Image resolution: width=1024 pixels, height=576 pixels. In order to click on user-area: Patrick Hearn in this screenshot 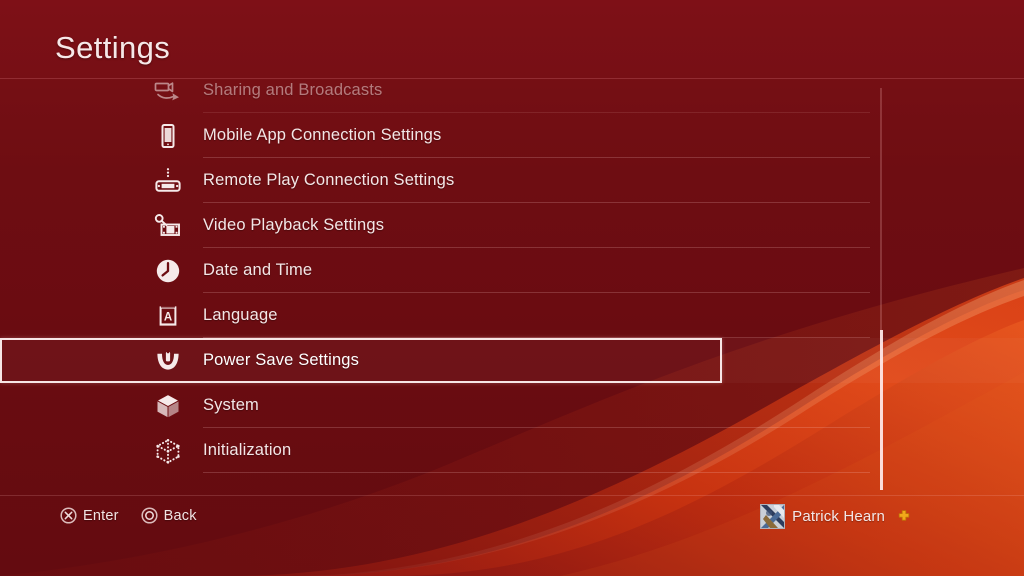, I will do `click(836, 516)`.